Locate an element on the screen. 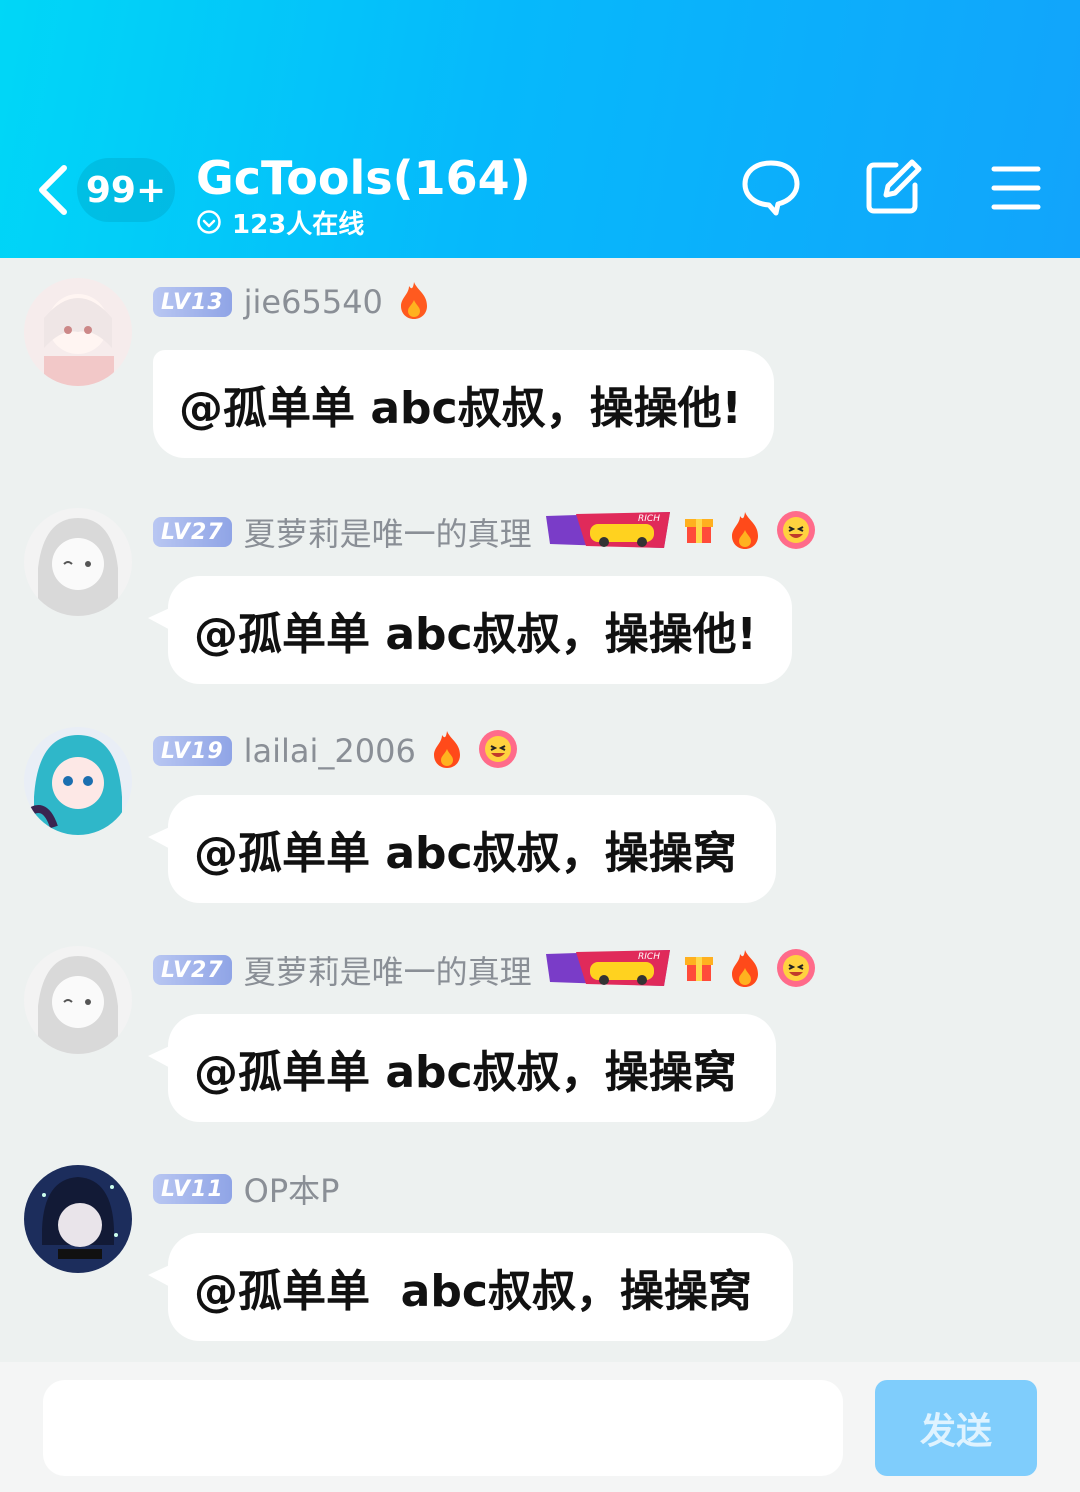  level-badge: LV11 is located at coordinates (192, 1189).